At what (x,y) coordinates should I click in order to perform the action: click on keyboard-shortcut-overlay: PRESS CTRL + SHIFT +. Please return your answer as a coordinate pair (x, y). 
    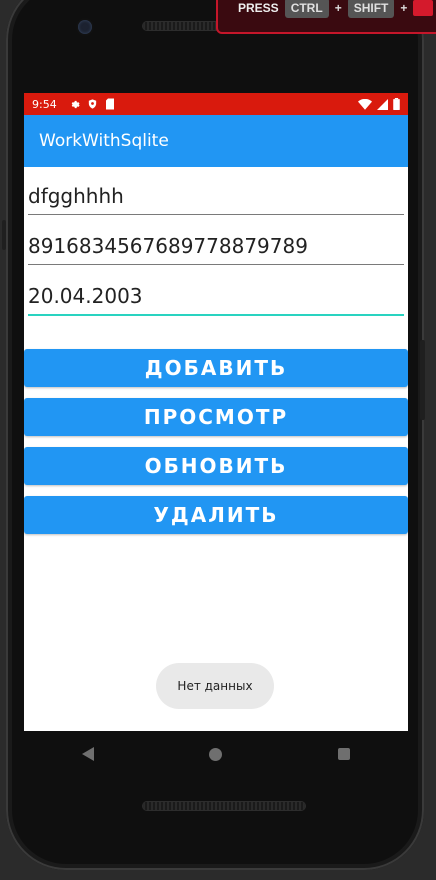
    Looking at the image, I should click on (326, 17).